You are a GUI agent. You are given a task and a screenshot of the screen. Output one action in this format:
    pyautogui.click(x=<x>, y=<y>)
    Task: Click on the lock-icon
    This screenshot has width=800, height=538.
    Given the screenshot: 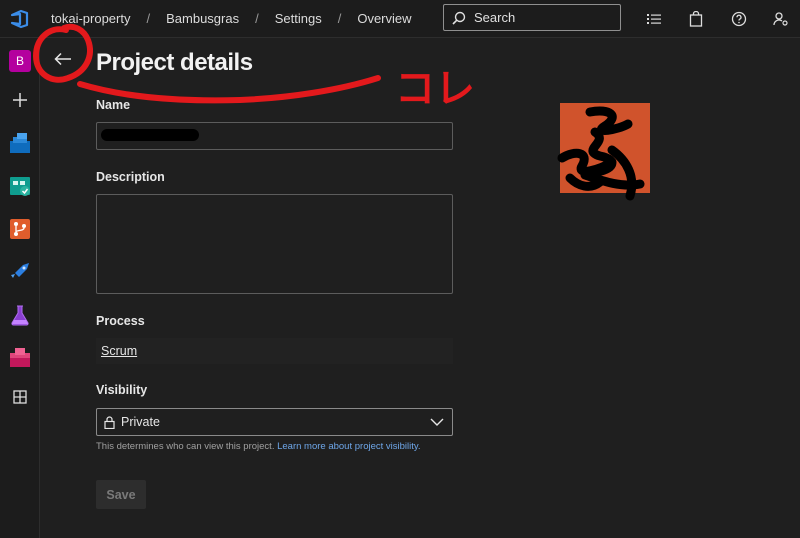 What is the action you would take?
    pyautogui.click(x=109, y=422)
    